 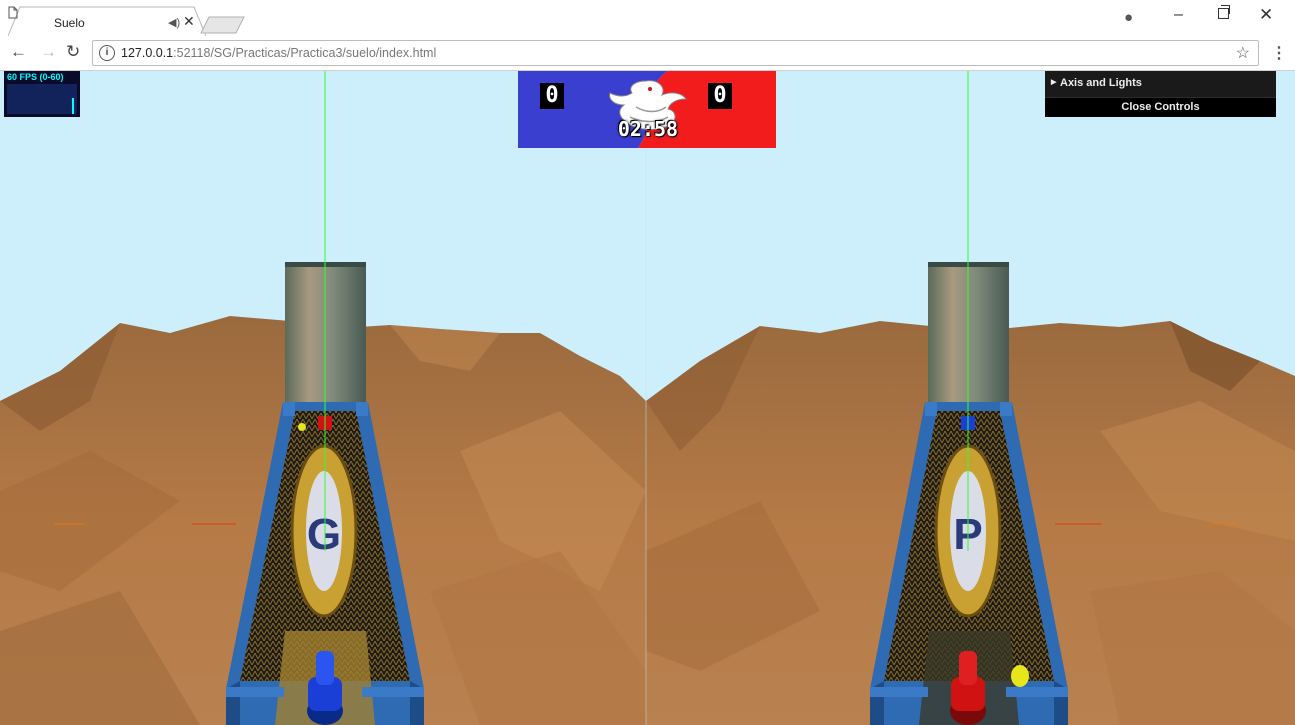 I want to click on new-tab-button, so click(x=223, y=25).